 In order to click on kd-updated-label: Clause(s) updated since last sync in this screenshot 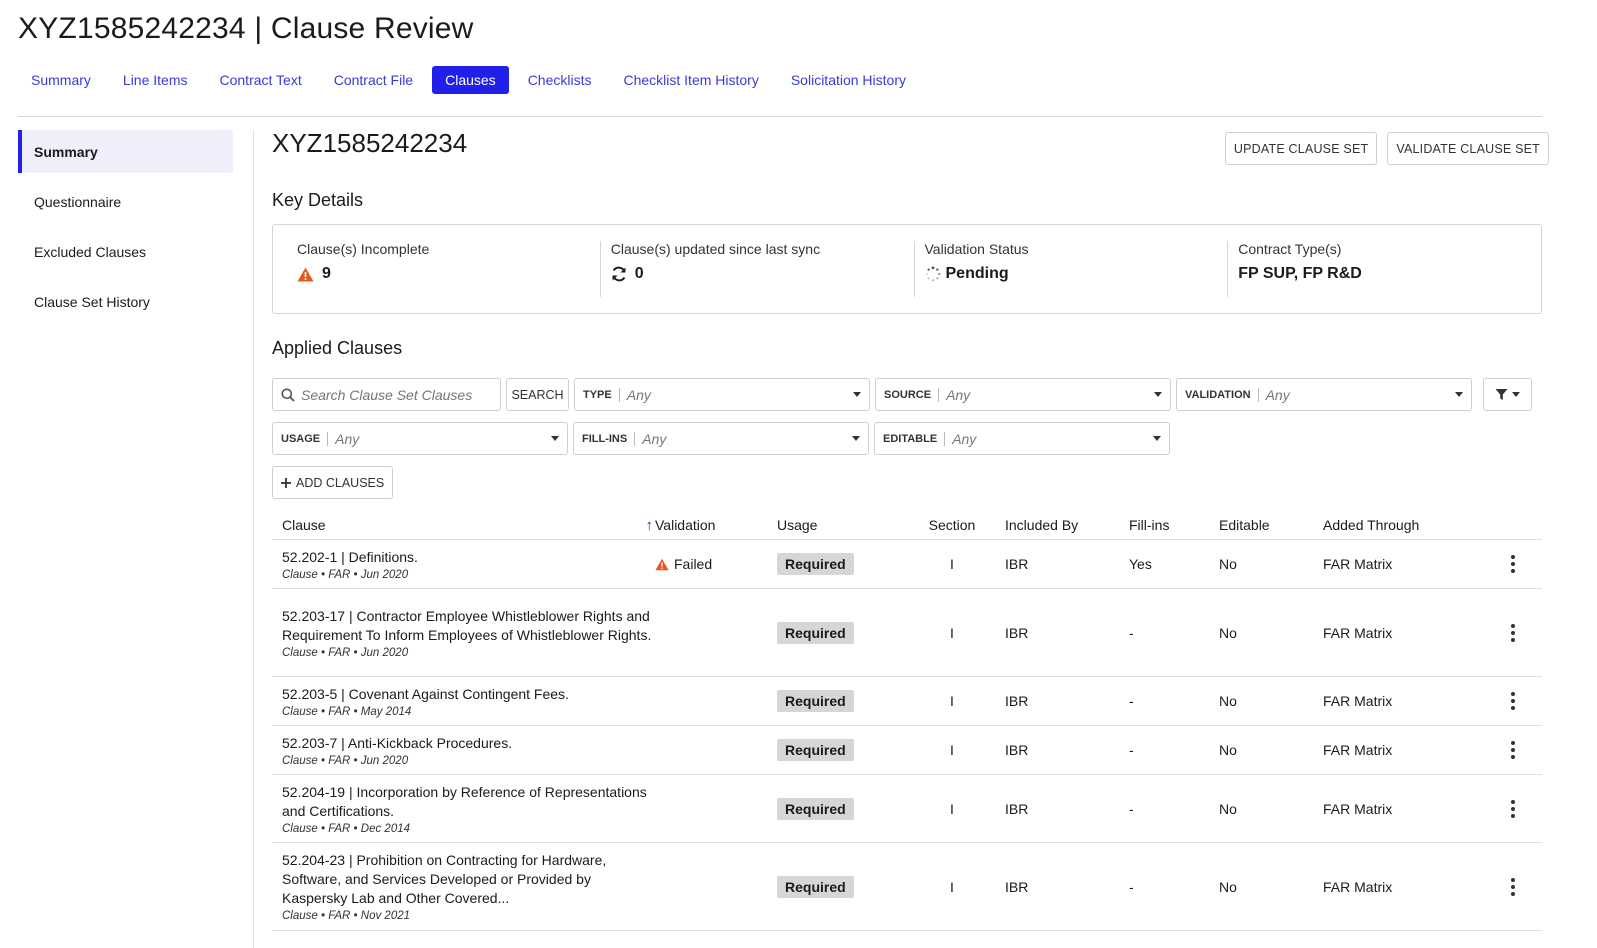, I will do `click(715, 249)`.